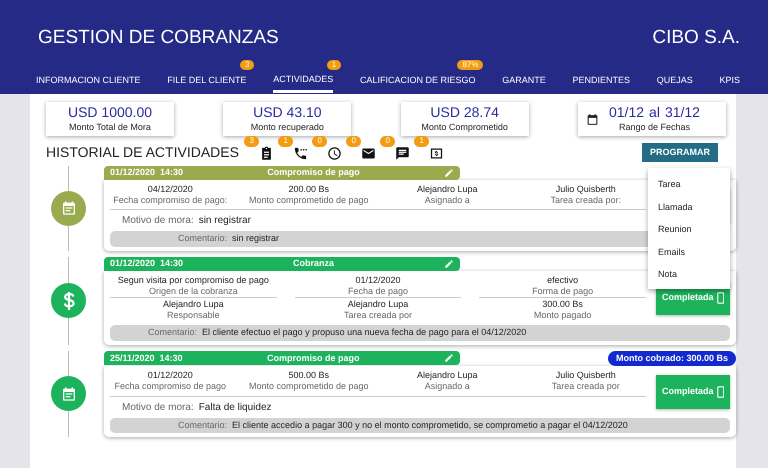 The height and width of the screenshot is (468, 768). I want to click on nav-tab: PENDIENTES, so click(601, 81).